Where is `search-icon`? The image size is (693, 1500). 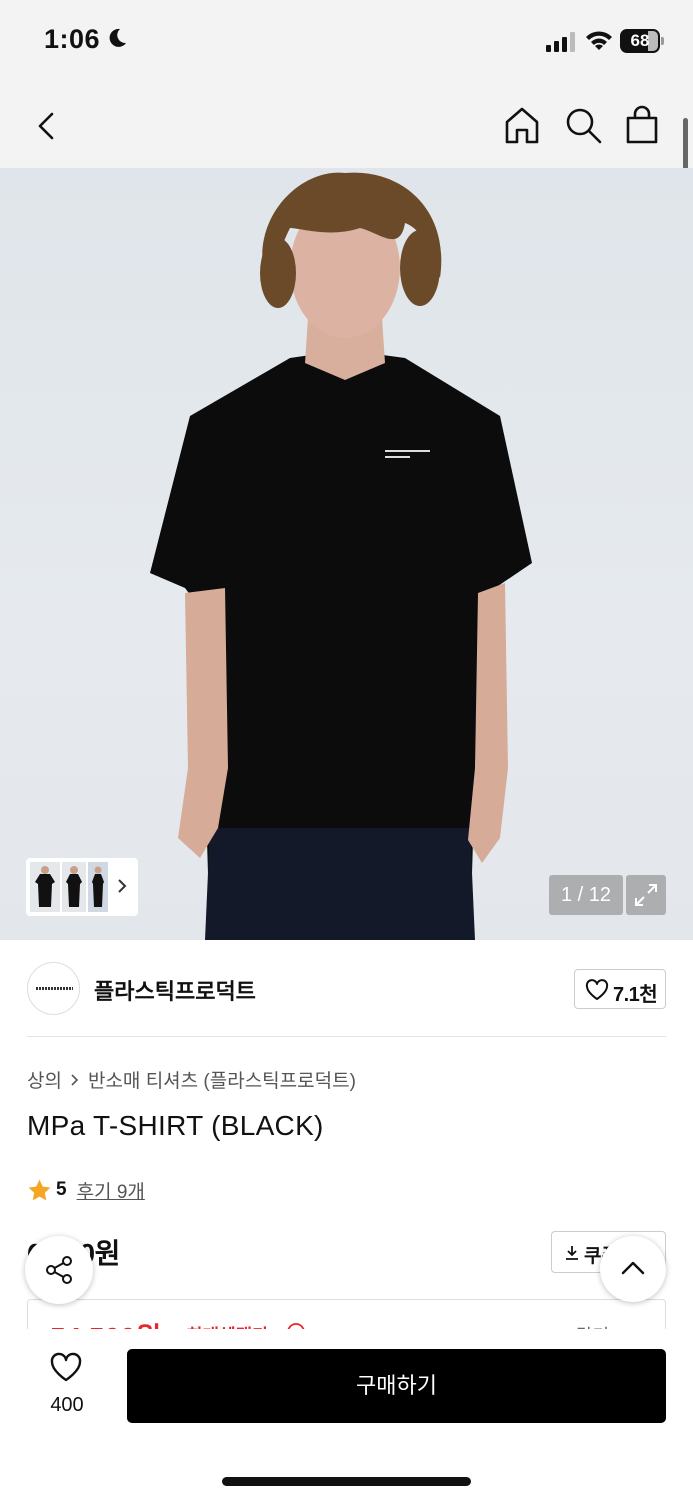
search-icon is located at coordinates (583, 125).